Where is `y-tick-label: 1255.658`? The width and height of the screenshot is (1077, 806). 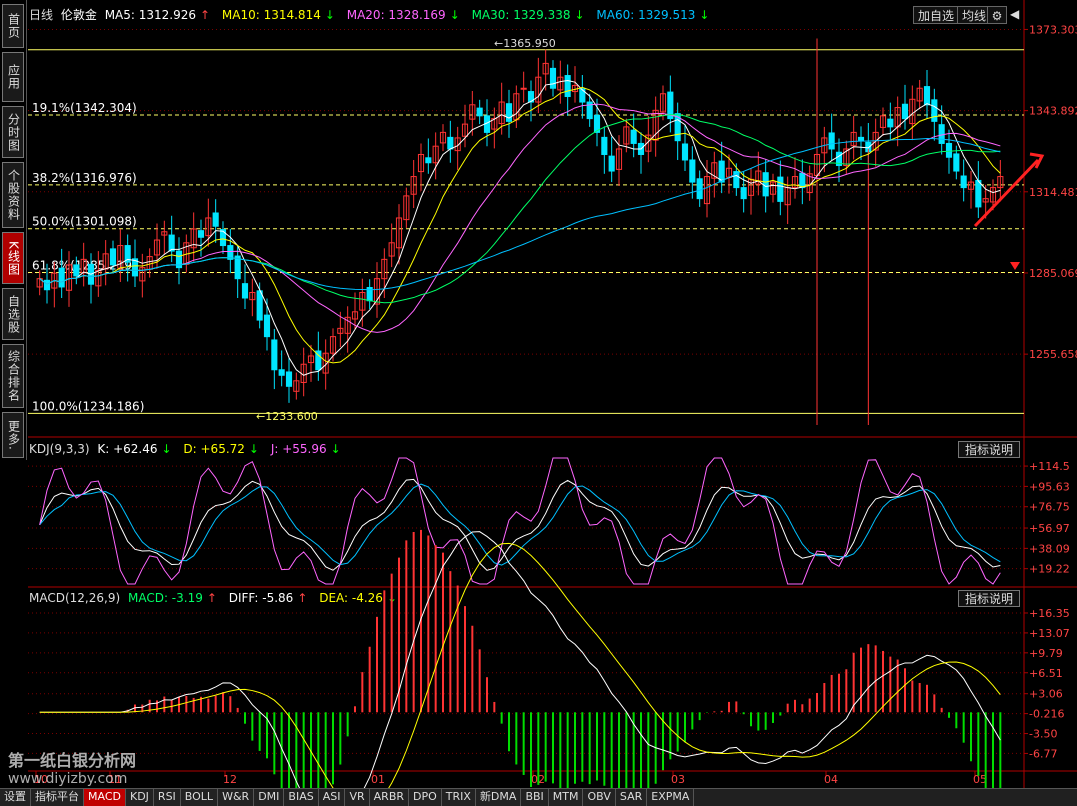
y-tick-label: 1255.658 is located at coordinates (1053, 354).